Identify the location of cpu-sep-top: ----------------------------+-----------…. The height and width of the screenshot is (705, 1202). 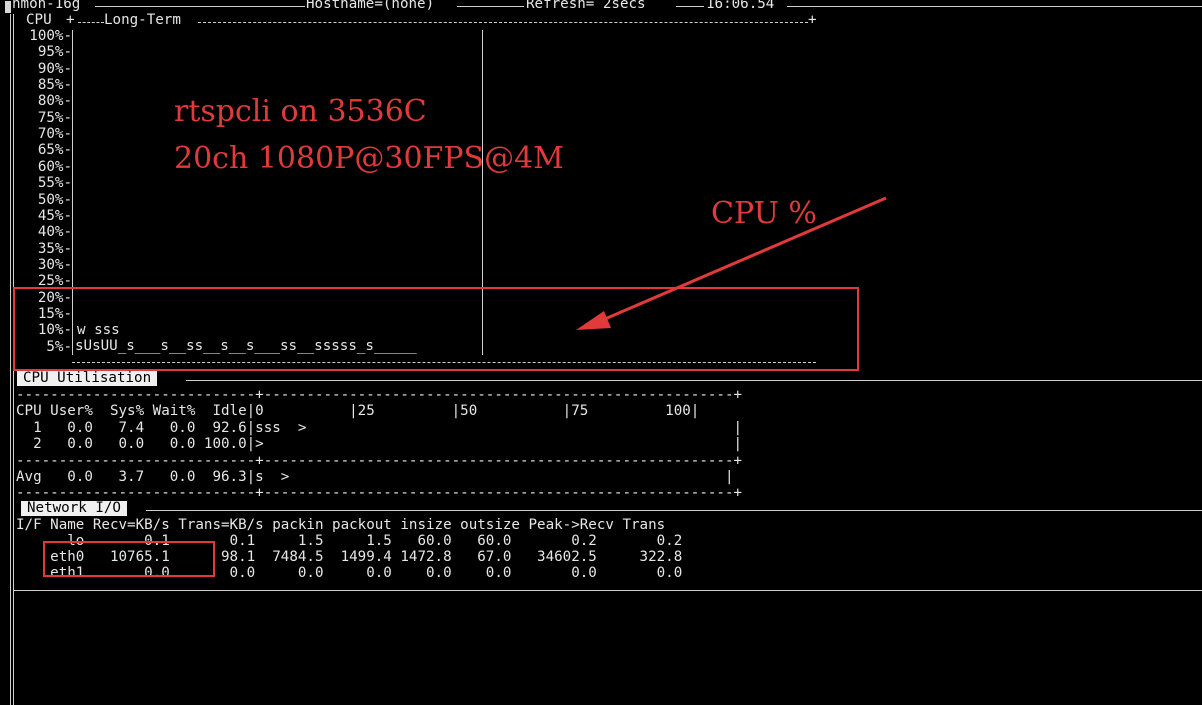
(379, 395).